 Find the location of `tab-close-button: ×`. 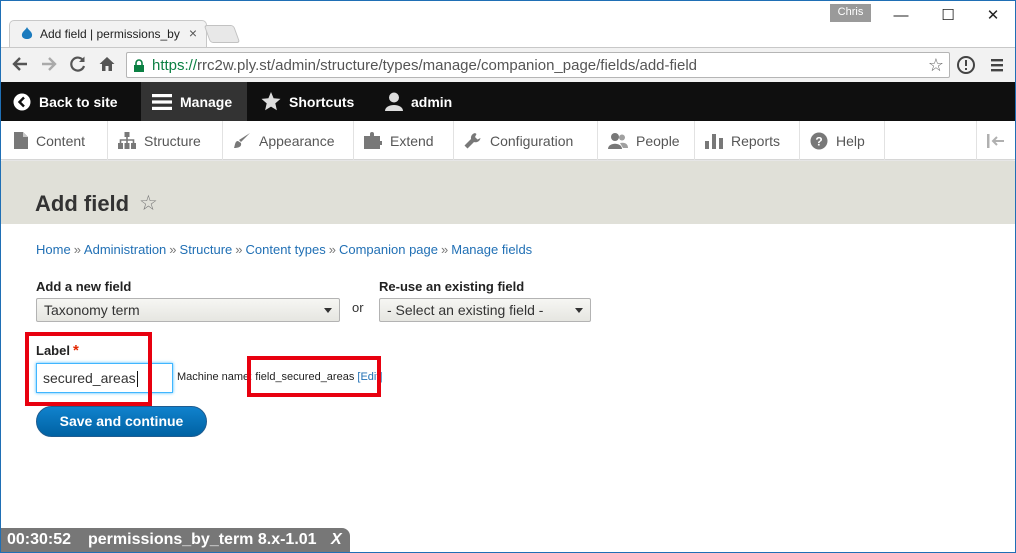

tab-close-button: × is located at coordinates (193, 33).